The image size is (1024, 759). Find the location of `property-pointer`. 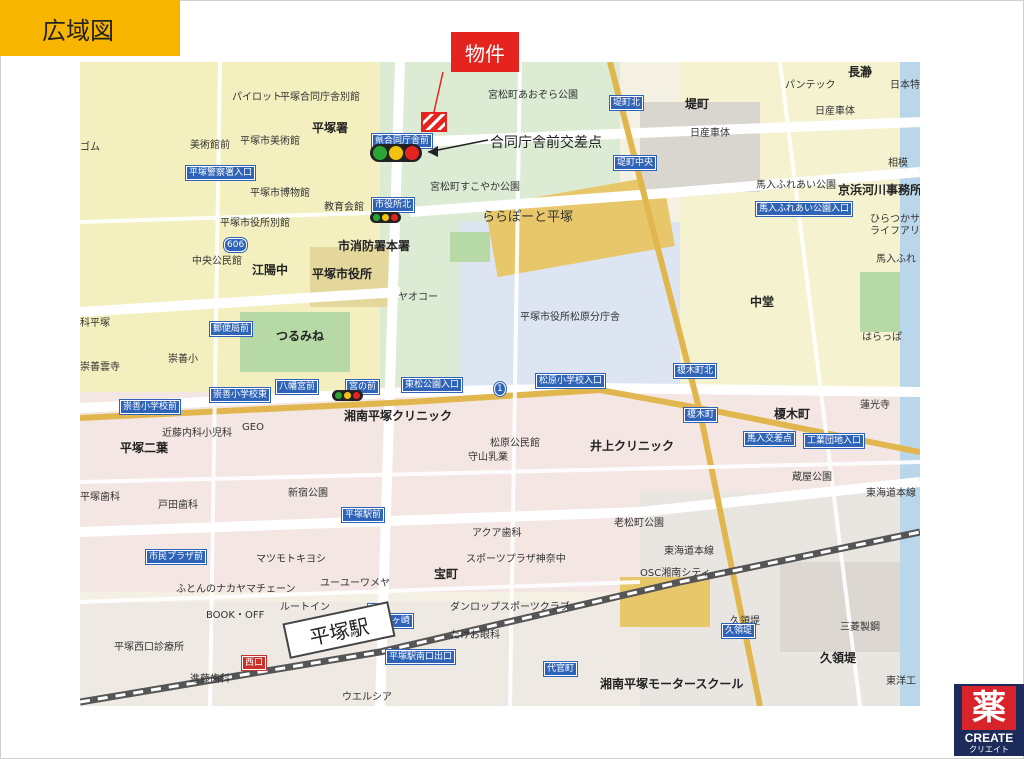

property-pointer is located at coordinates (438, 92).